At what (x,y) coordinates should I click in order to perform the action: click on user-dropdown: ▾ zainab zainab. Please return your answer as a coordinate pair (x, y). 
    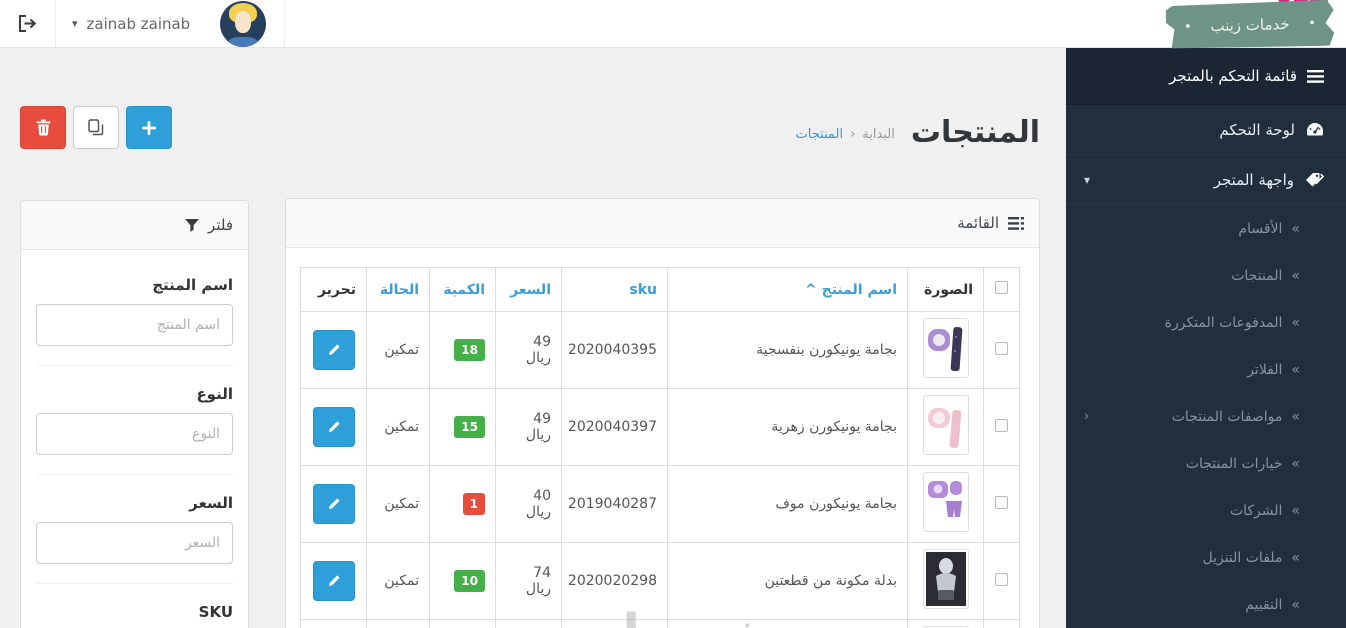
    Looking at the image, I should click on (131, 23).